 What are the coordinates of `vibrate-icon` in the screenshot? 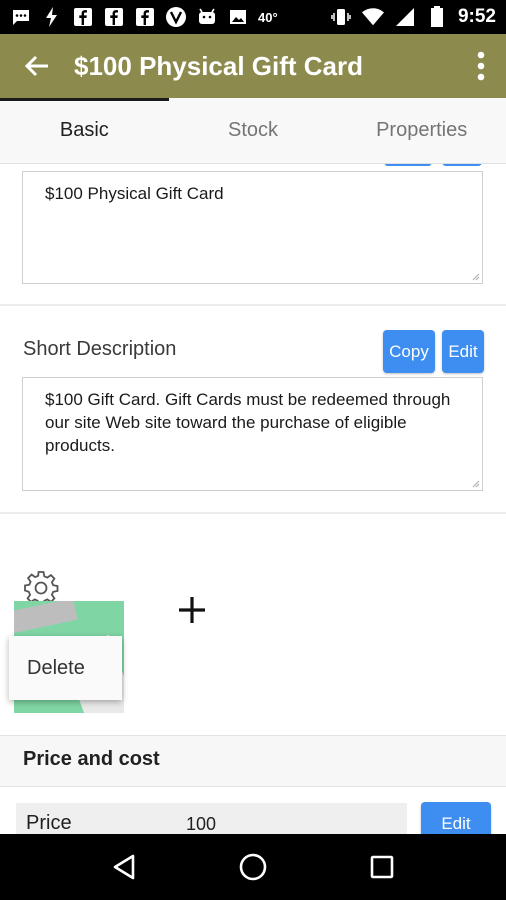 It's located at (341, 17).